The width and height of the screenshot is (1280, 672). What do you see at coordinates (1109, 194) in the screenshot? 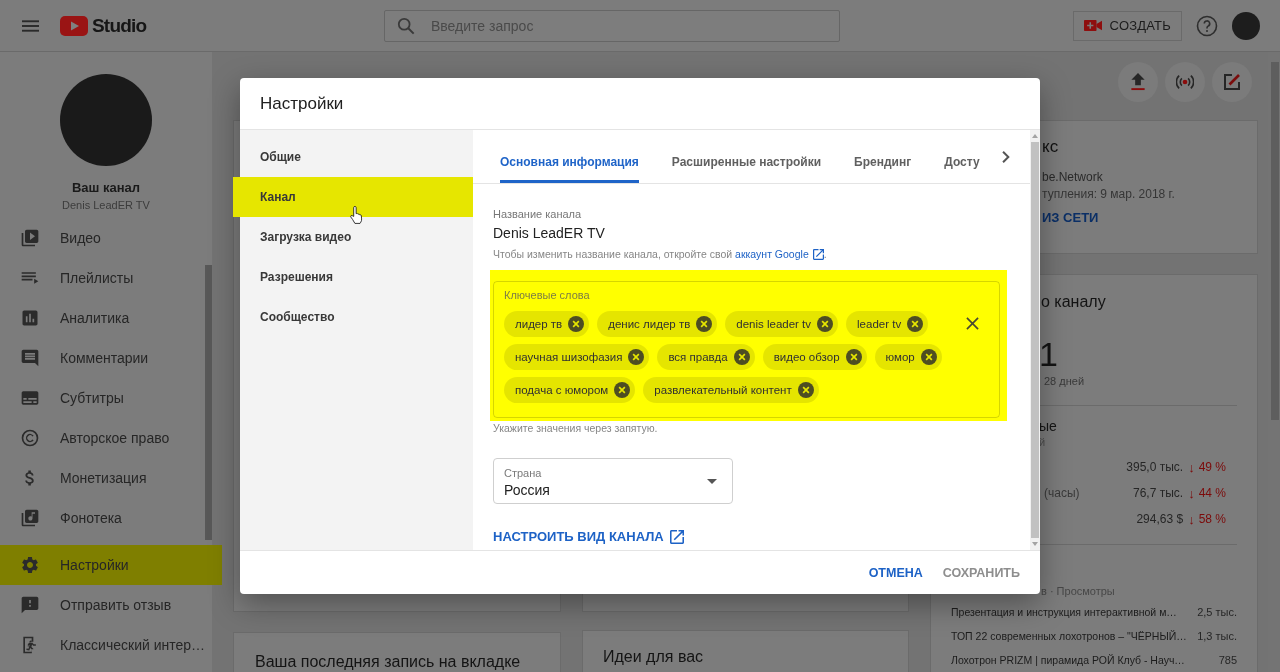
I see `join-date: тупления: 9 мар. 2018 г.` at bounding box center [1109, 194].